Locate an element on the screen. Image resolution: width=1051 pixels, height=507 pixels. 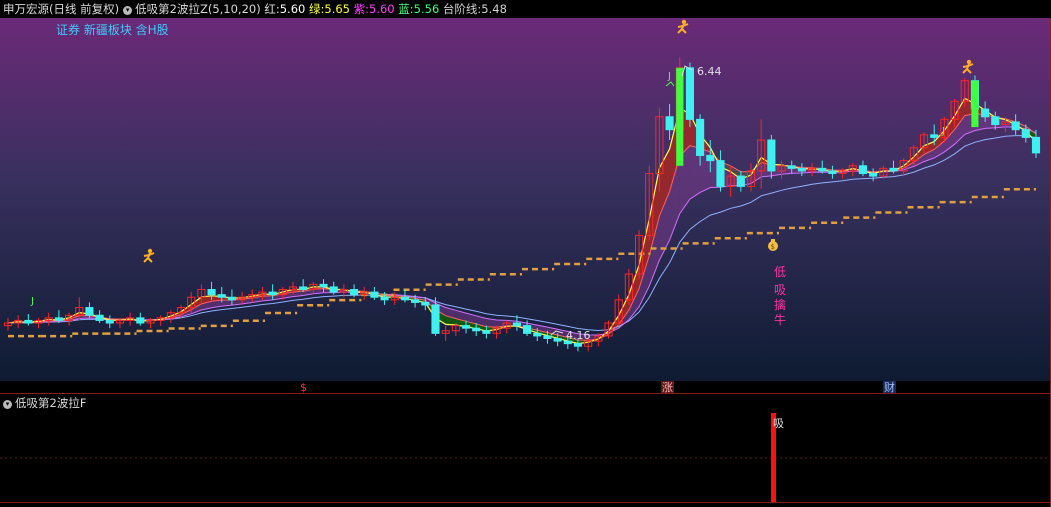
value-step: 台阶线:5.48 is located at coordinates (474, 9).